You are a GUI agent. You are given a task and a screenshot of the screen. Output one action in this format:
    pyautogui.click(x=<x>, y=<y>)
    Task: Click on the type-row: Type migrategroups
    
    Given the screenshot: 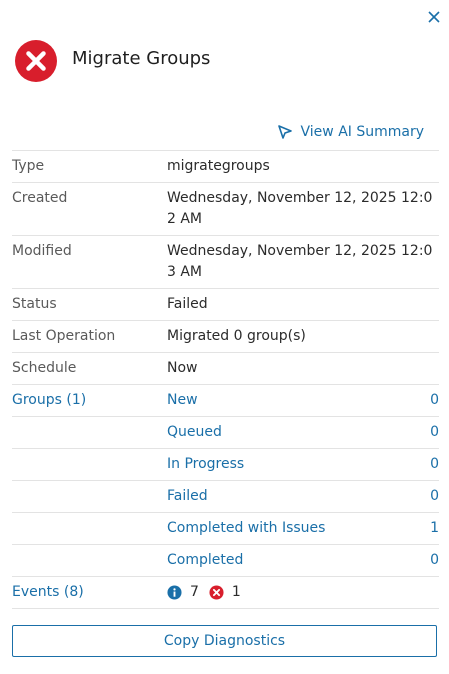 What is the action you would take?
    pyautogui.click(x=225, y=167)
    